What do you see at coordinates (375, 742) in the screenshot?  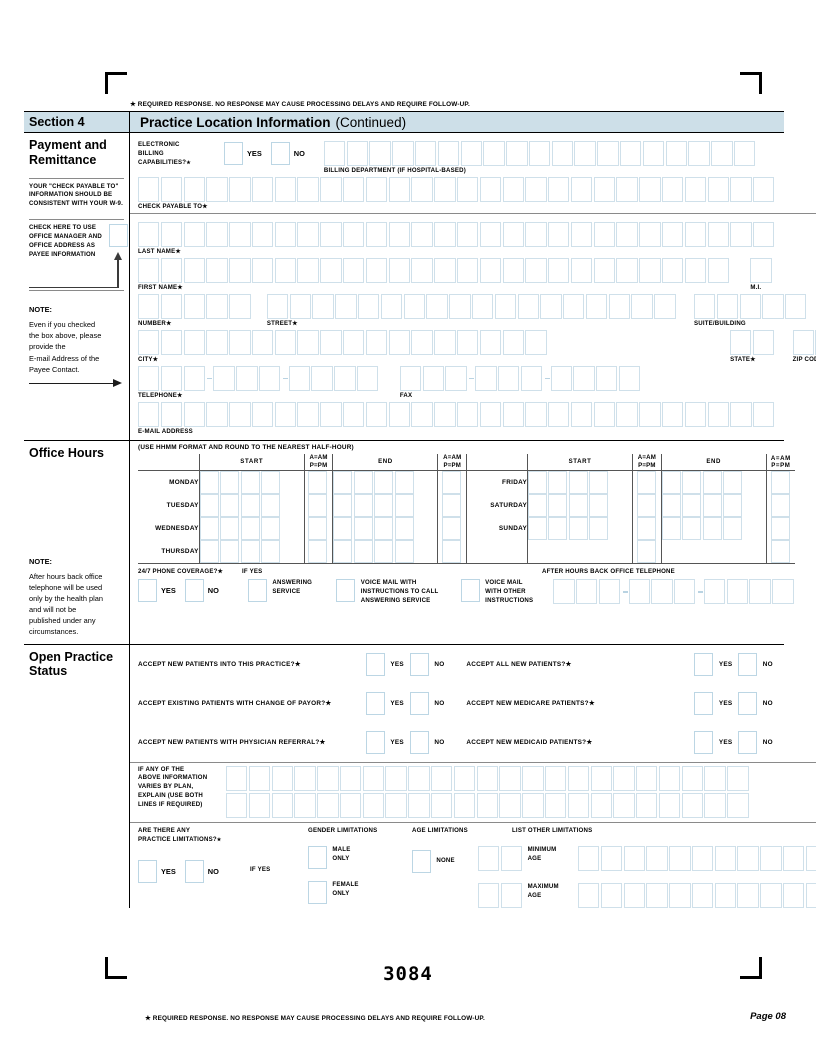 I see `question-yes-checkbox-left` at bounding box center [375, 742].